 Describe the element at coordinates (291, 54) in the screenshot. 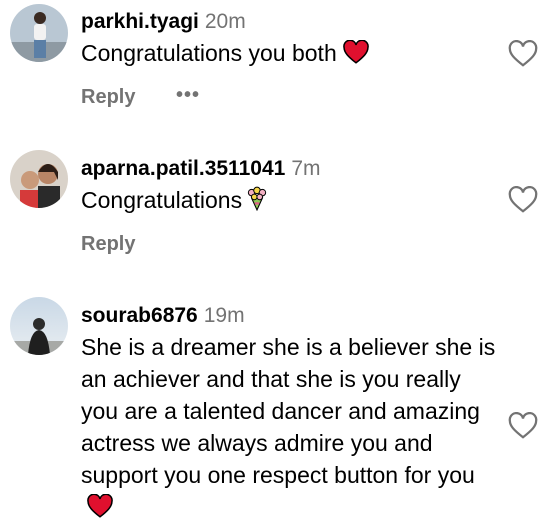

I see `comment-text: Congratulations you both` at that location.